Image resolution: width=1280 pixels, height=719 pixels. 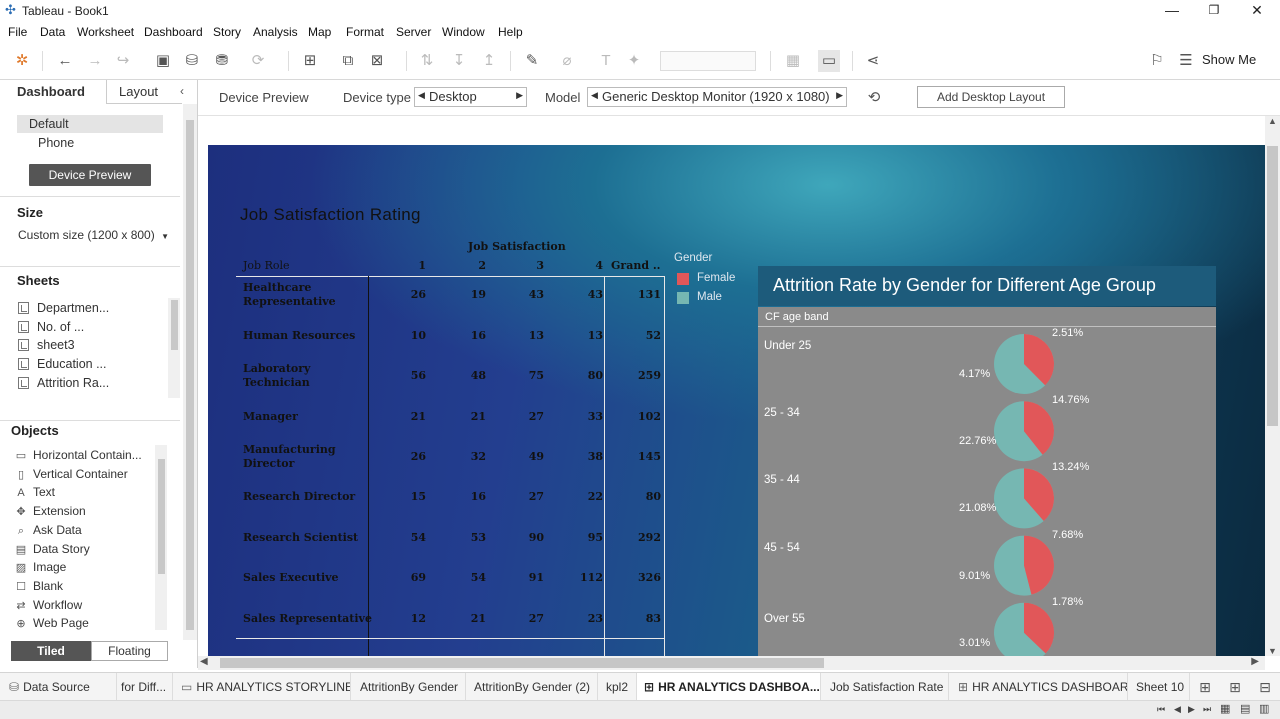 What do you see at coordinates (348, 61) in the screenshot?
I see `duplicate-icon: ⧉` at bounding box center [348, 61].